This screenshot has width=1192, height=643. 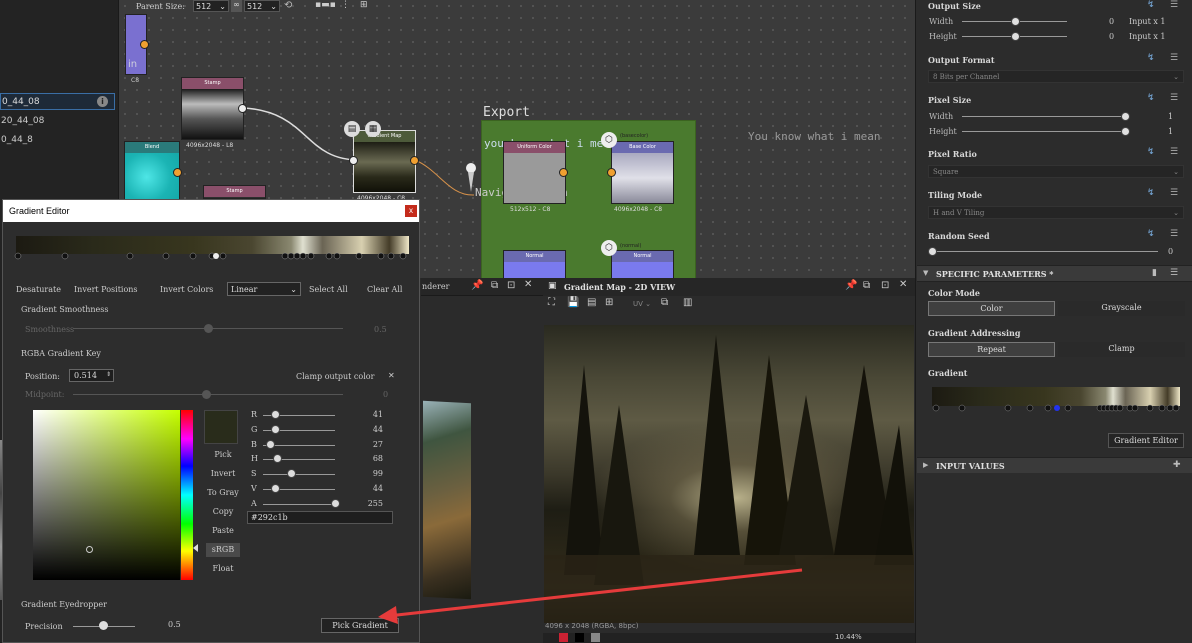 What do you see at coordinates (106, 289) in the screenshot?
I see `invert-positions-button: Invert Positions` at bounding box center [106, 289].